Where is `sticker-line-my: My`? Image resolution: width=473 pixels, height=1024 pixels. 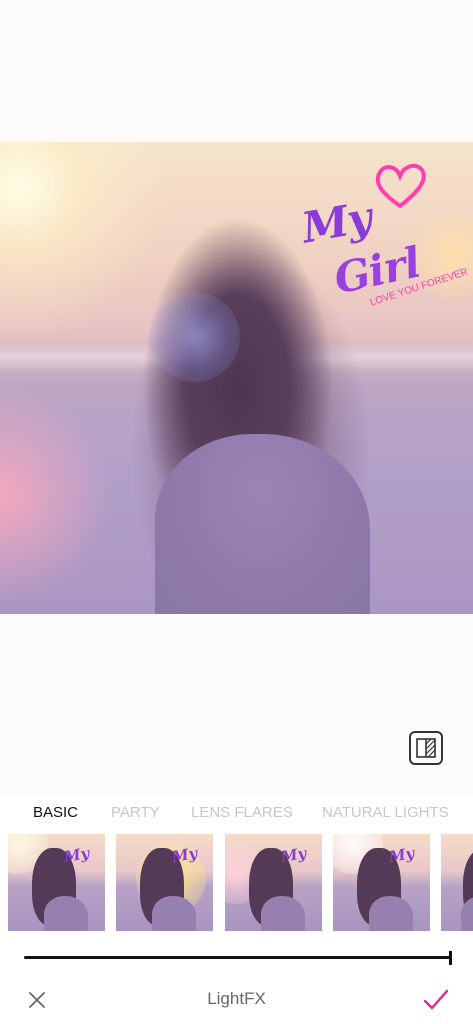 sticker-line-my: My is located at coordinates (336, 222).